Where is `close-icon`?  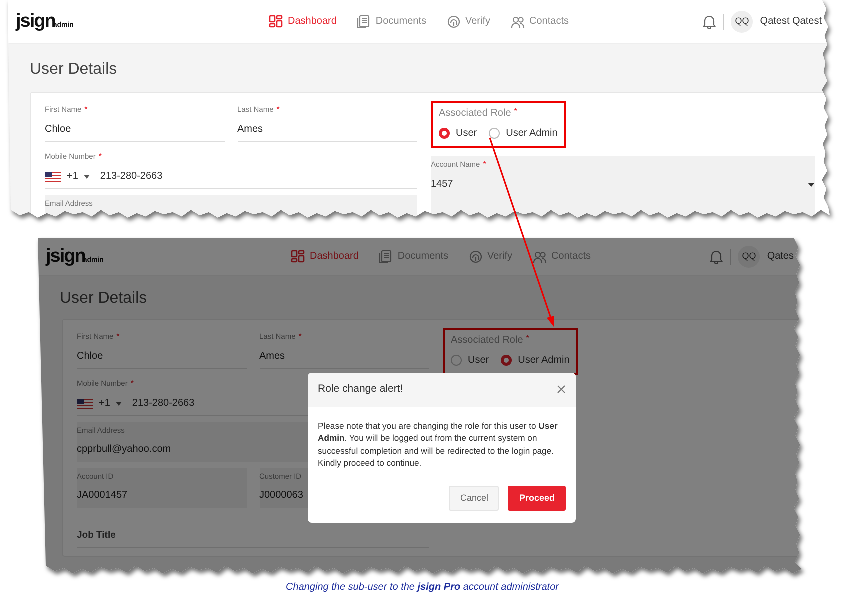
close-icon is located at coordinates (561, 389).